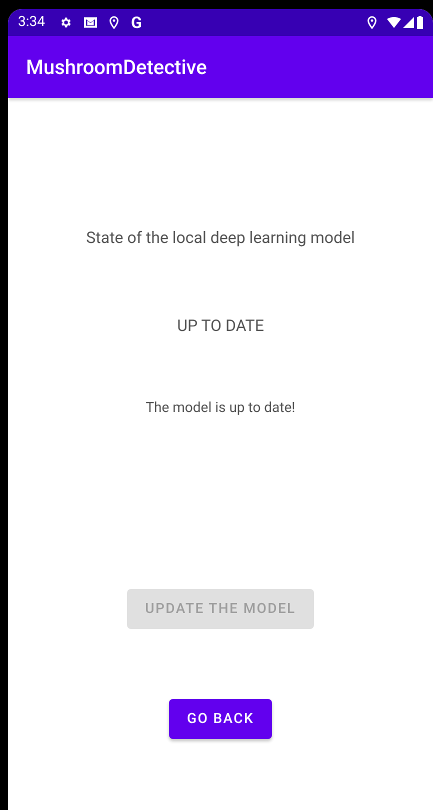 The image size is (433, 810). What do you see at coordinates (220, 238) in the screenshot?
I see `heading-text: State of the local deep learning model` at bounding box center [220, 238].